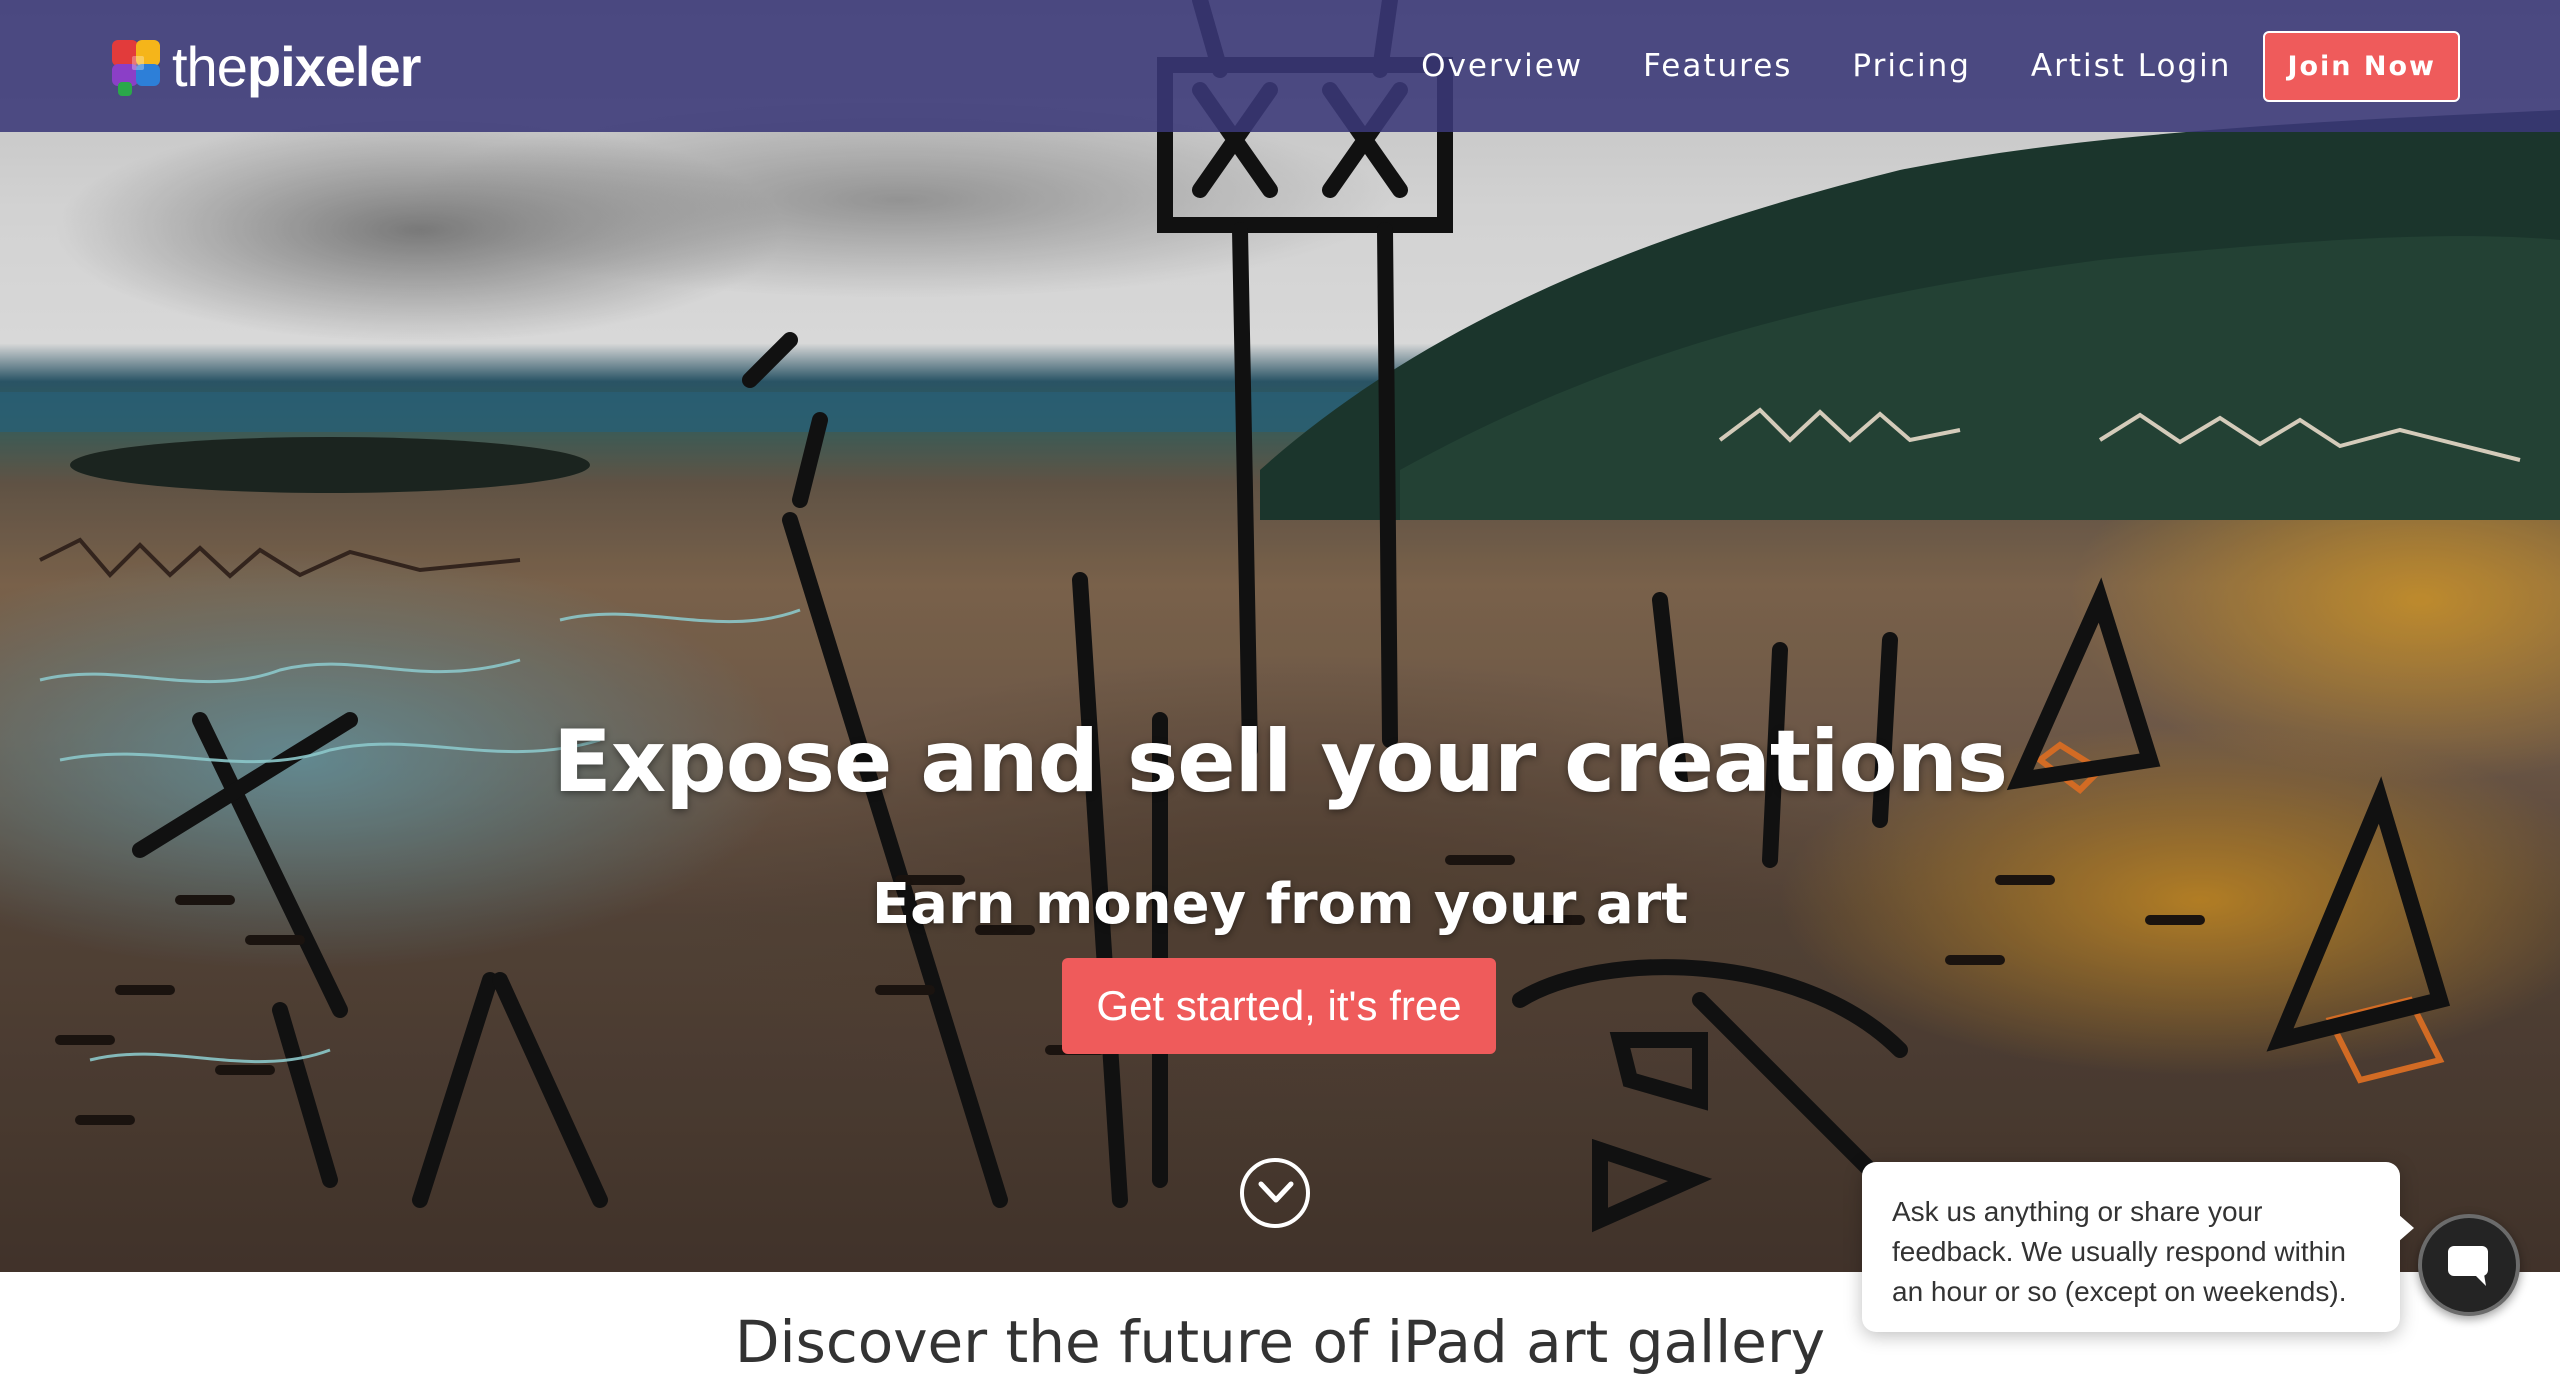  Describe the element at coordinates (136, 68) in the screenshot. I see `pixeler-logo-icon` at that location.